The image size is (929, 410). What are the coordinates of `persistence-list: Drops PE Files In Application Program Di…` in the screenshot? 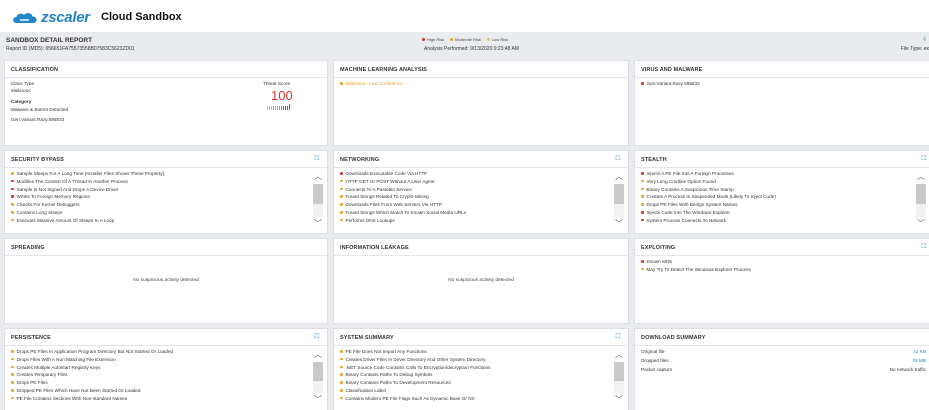 It's located at (158, 375).